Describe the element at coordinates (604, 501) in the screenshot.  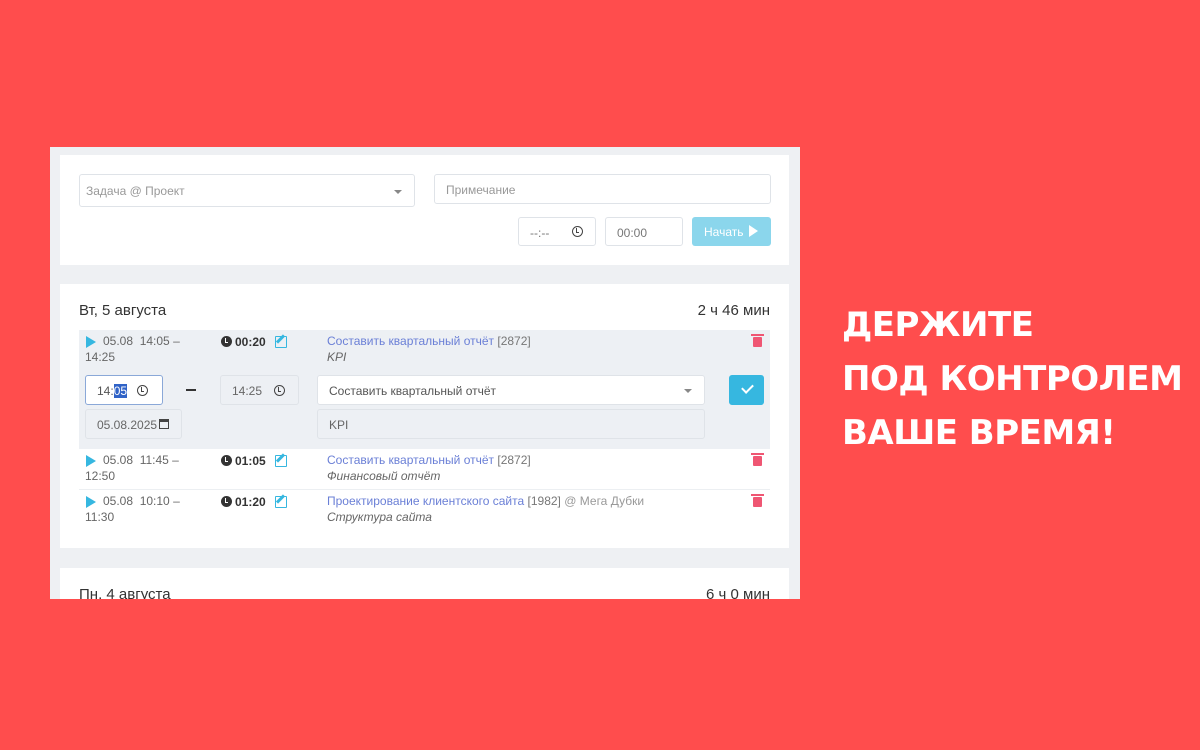
I see `task-project: @ Мега Дубки` at that location.